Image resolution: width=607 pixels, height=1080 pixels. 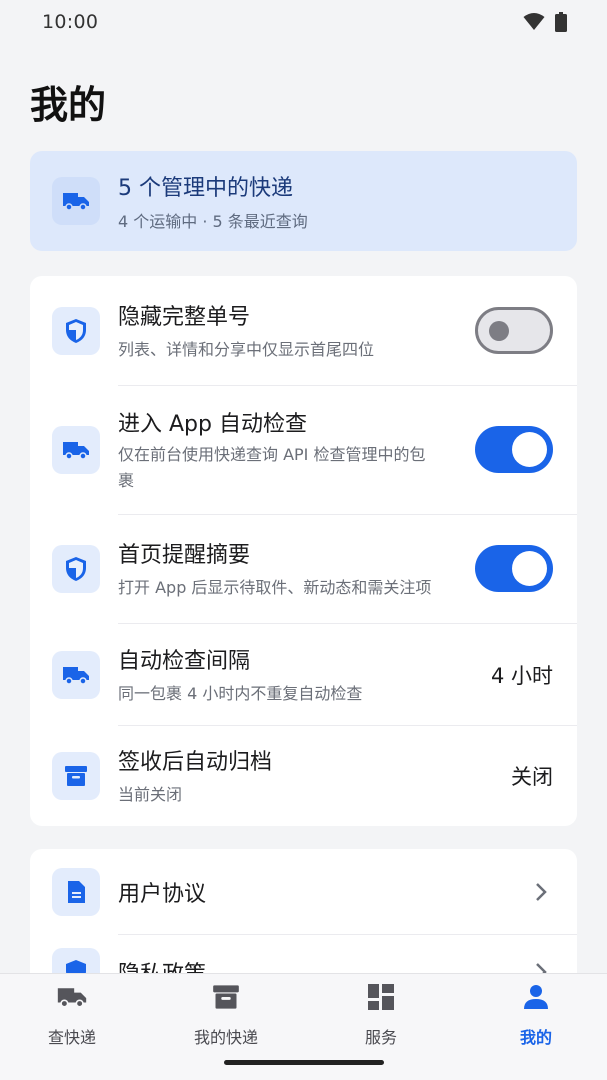 What do you see at coordinates (381, 1014) in the screenshot?
I see `nav-tab-services: 服务` at bounding box center [381, 1014].